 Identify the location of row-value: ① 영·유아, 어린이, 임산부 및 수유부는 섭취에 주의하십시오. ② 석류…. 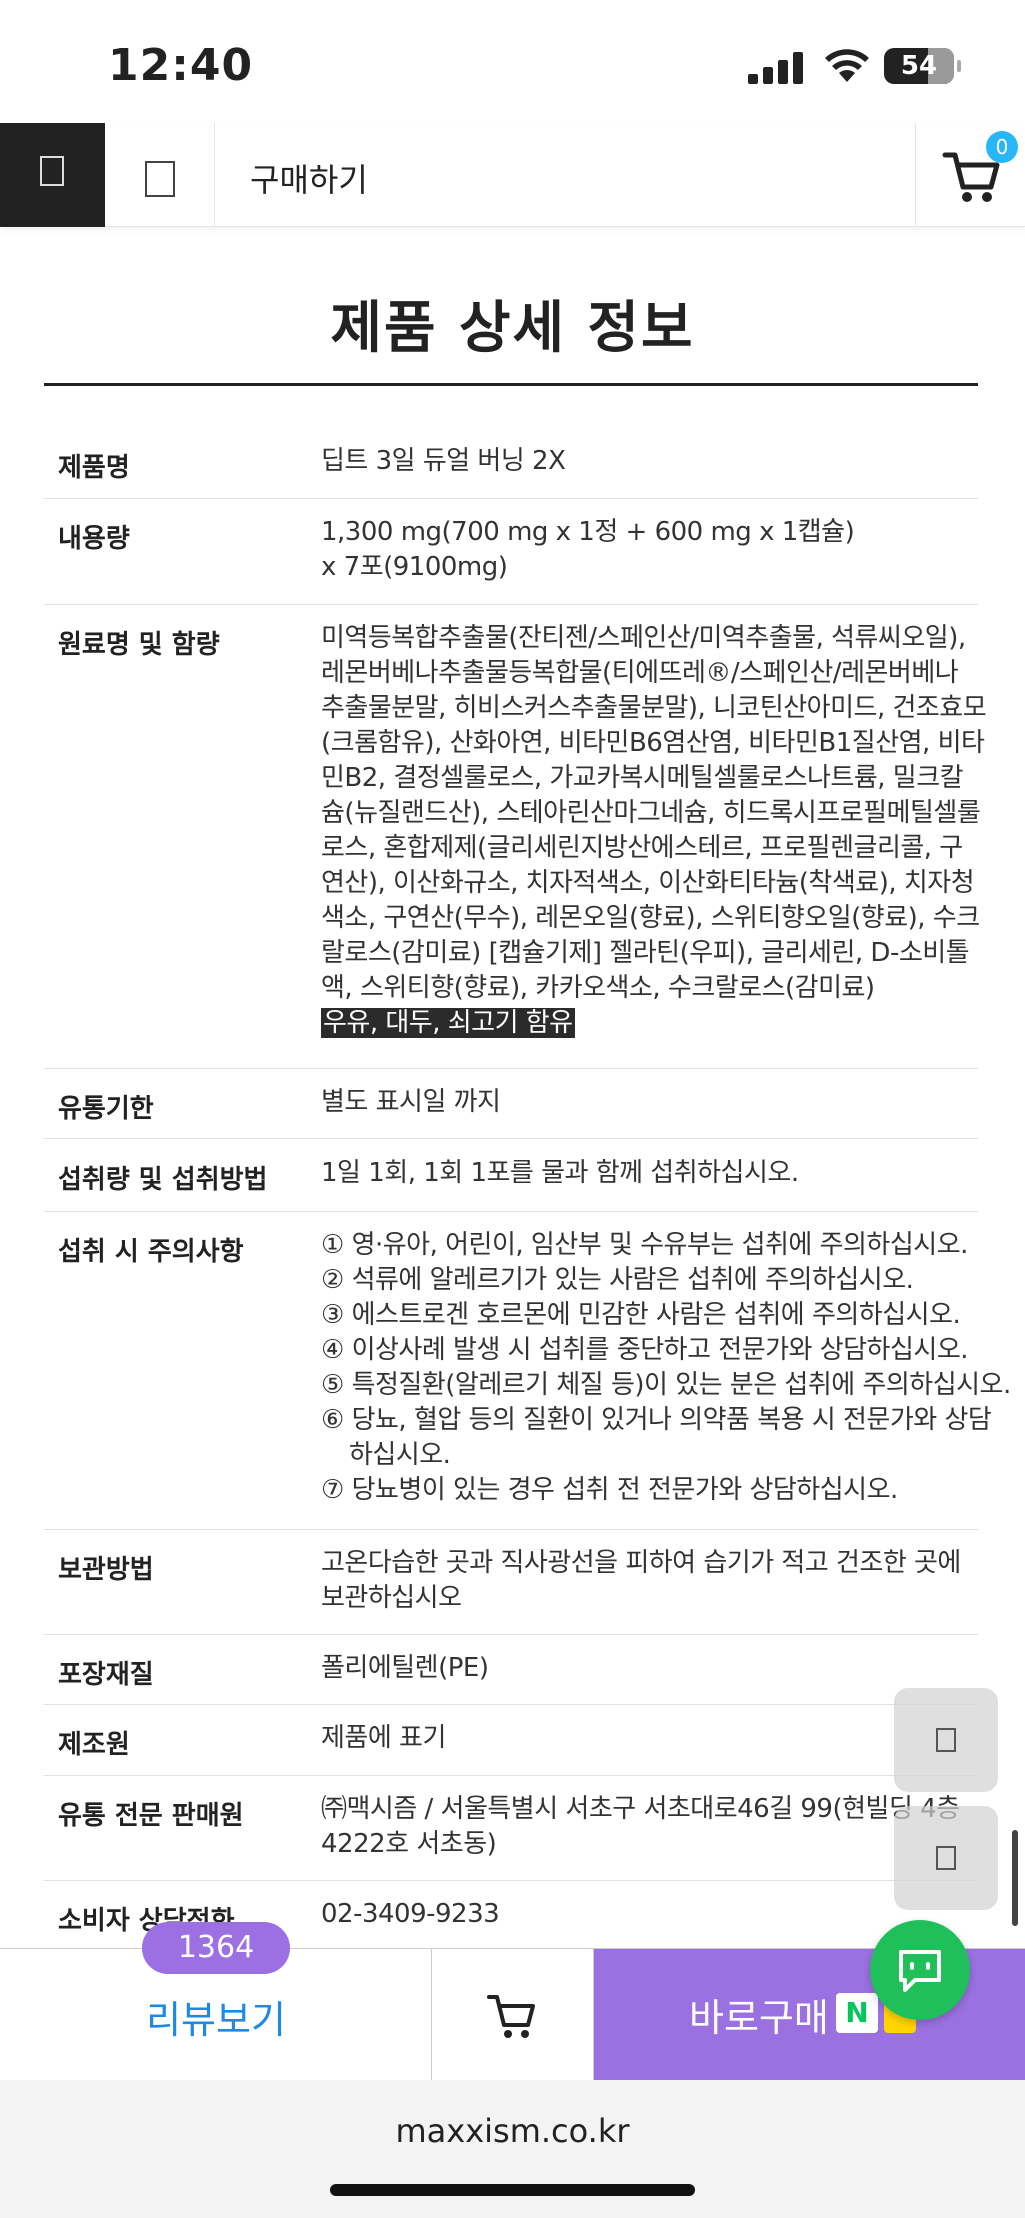
(666, 1367).